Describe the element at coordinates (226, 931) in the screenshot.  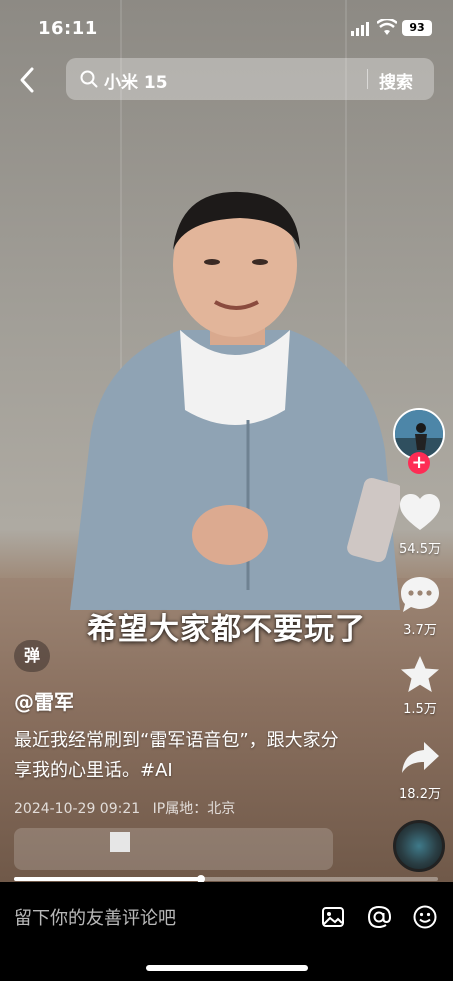
I see `comment-bar: 留下你的友善评论吧` at that location.